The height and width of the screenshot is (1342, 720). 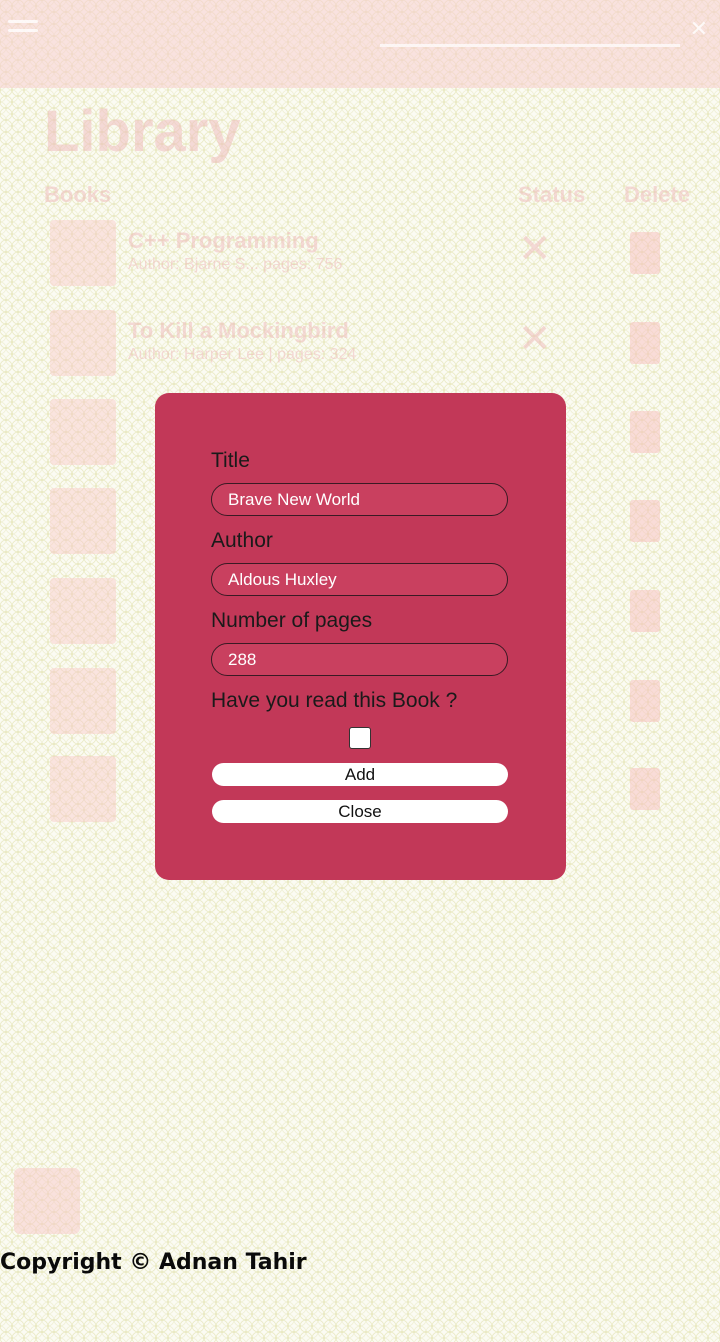 I want to click on page-title: Library, so click(x=142, y=131).